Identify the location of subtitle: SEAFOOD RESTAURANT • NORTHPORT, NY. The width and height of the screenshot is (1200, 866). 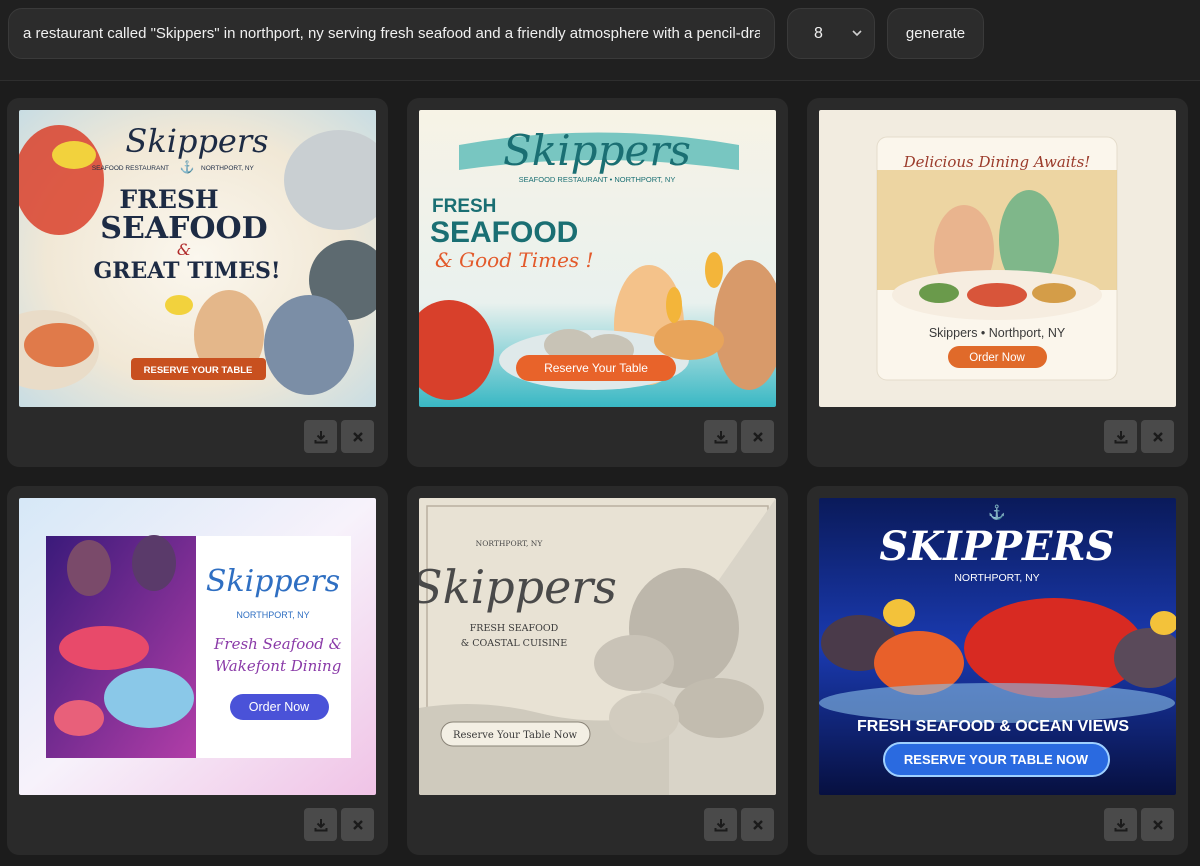
(597, 179).